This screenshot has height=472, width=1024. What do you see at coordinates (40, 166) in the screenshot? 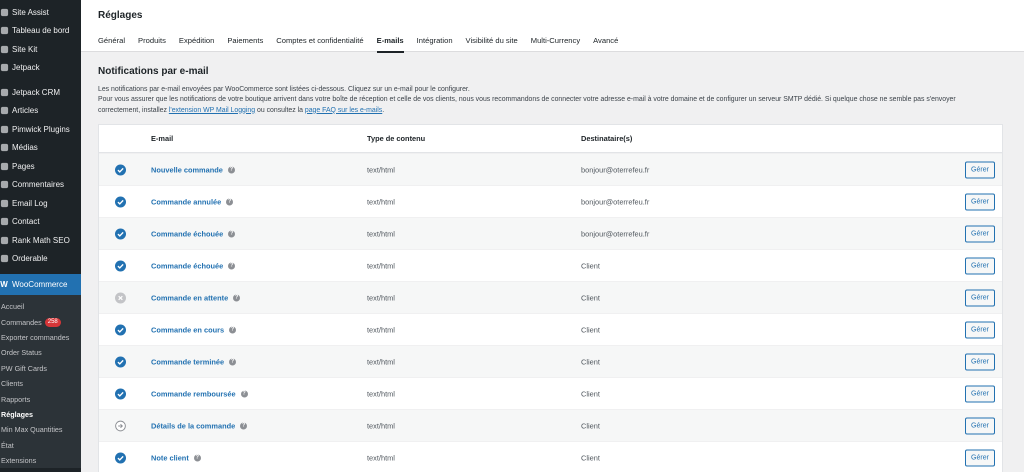
I see `sidebar-item: Pages` at bounding box center [40, 166].